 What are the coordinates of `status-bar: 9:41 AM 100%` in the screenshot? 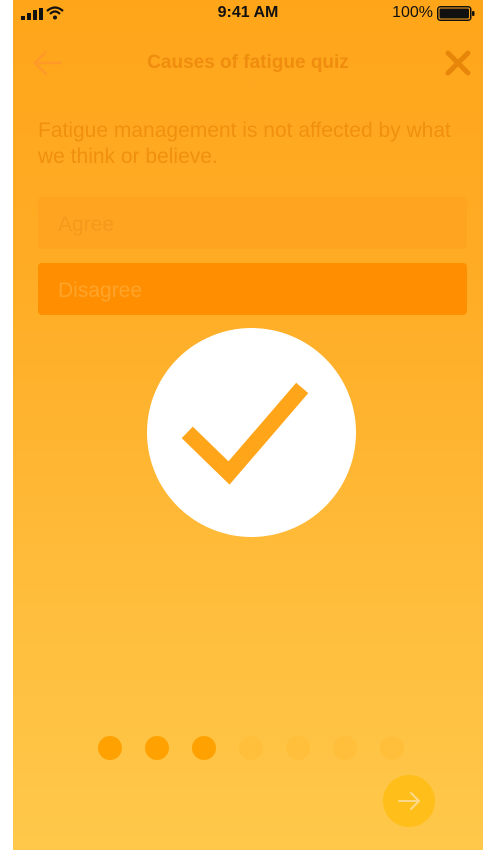 It's located at (248, 13).